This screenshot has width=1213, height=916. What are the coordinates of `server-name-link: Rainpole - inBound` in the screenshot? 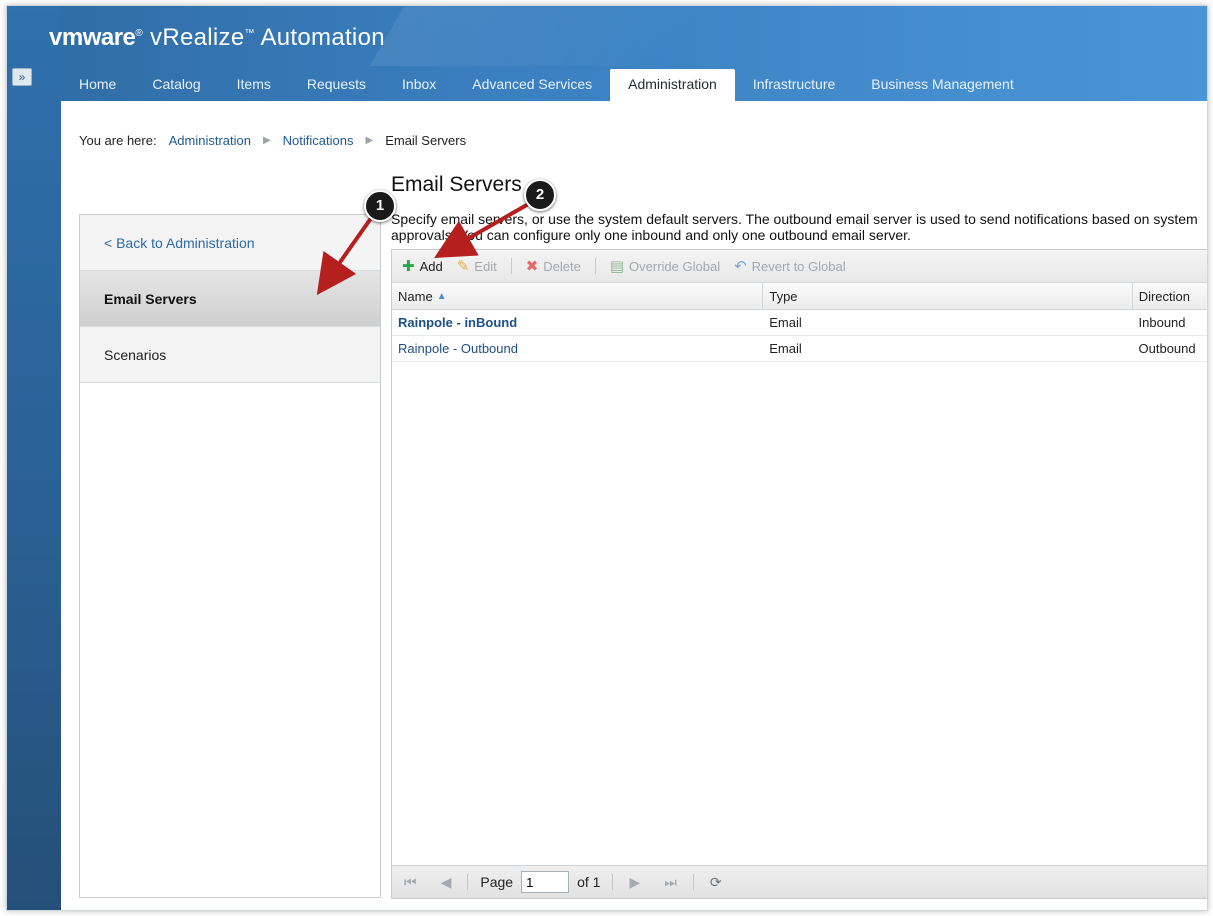 It's located at (457, 322).